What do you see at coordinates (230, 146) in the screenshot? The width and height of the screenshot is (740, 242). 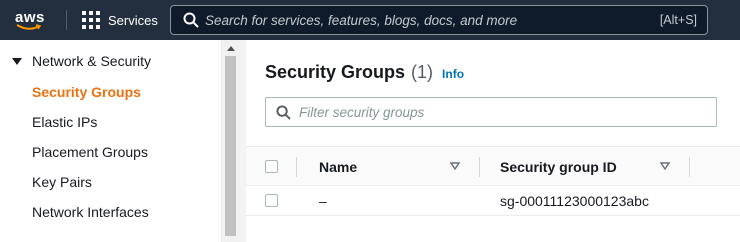 I see `scroll-thumb` at bounding box center [230, 146].